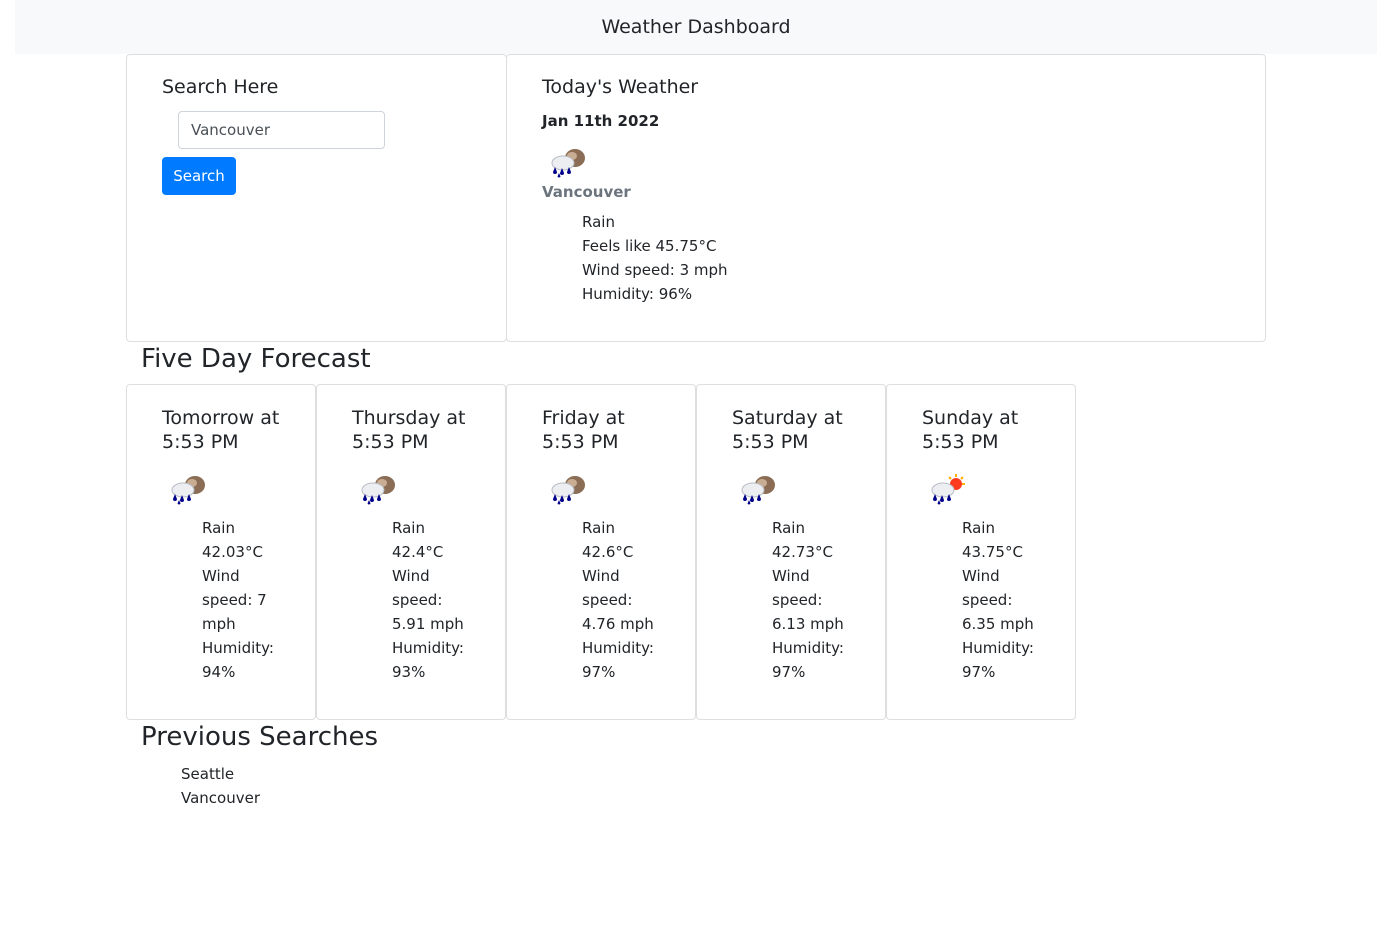  What do you see at coordinates (583, 418) in the screenshot?
I see `forecast-day: Friday at` at bounding box center [583, 418].